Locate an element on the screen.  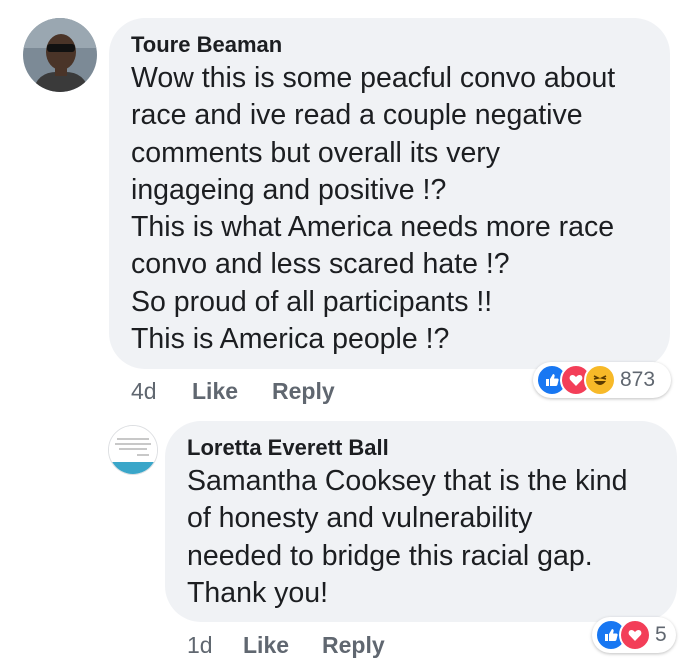
comment-author: Toure Beaman is located at coordinates (390, 45).